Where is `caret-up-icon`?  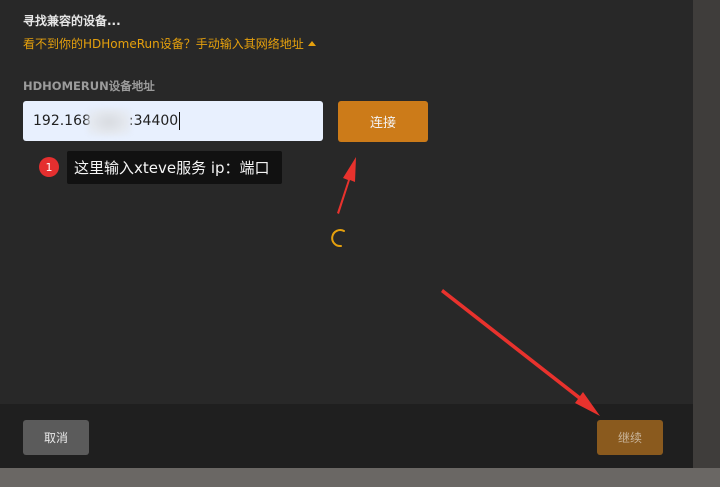
caret-up-icon is located at coordinates (311, 43).